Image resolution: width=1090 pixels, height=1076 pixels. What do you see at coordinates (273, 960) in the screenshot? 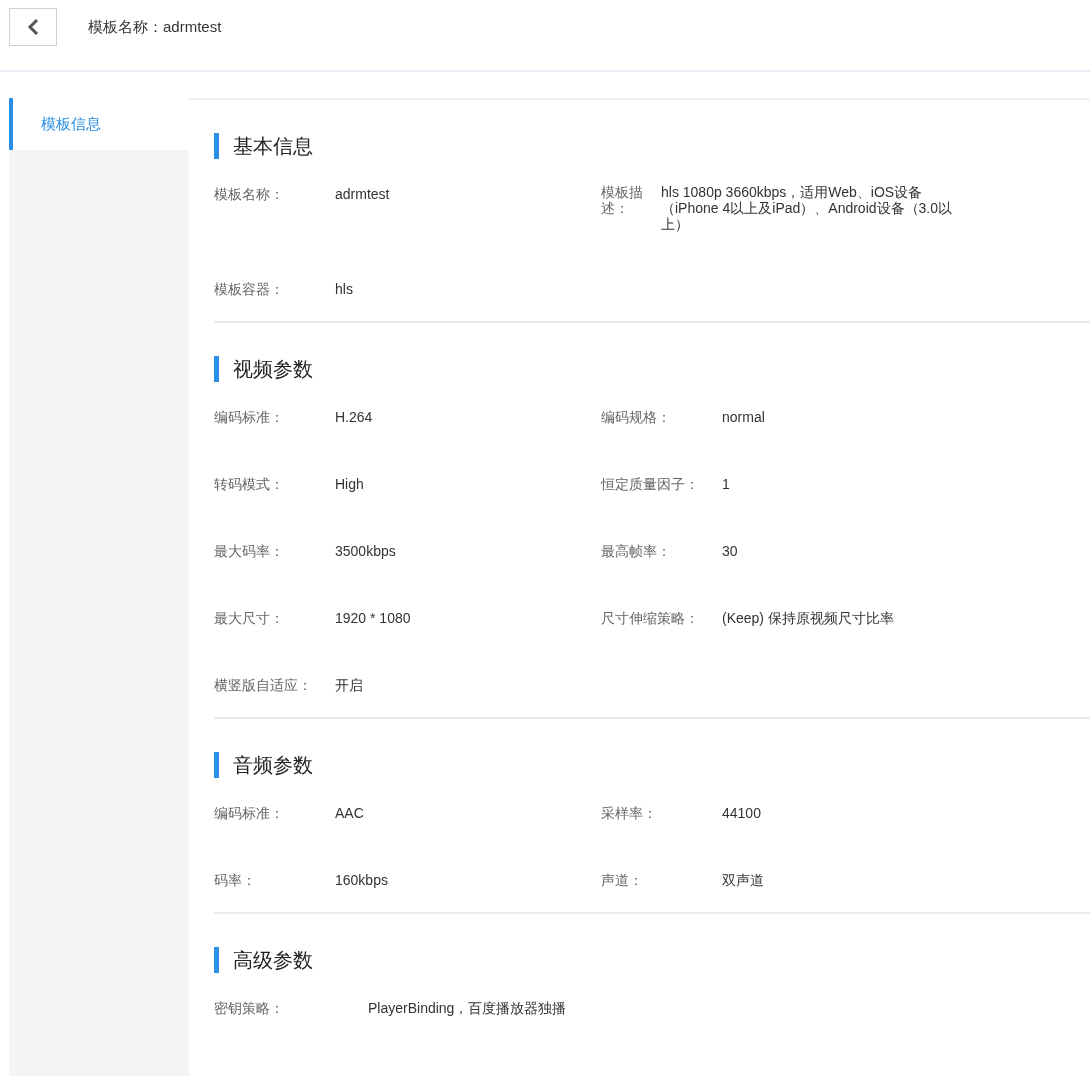
I see `section-title: 高级参数` at bounding box center [273, 960].